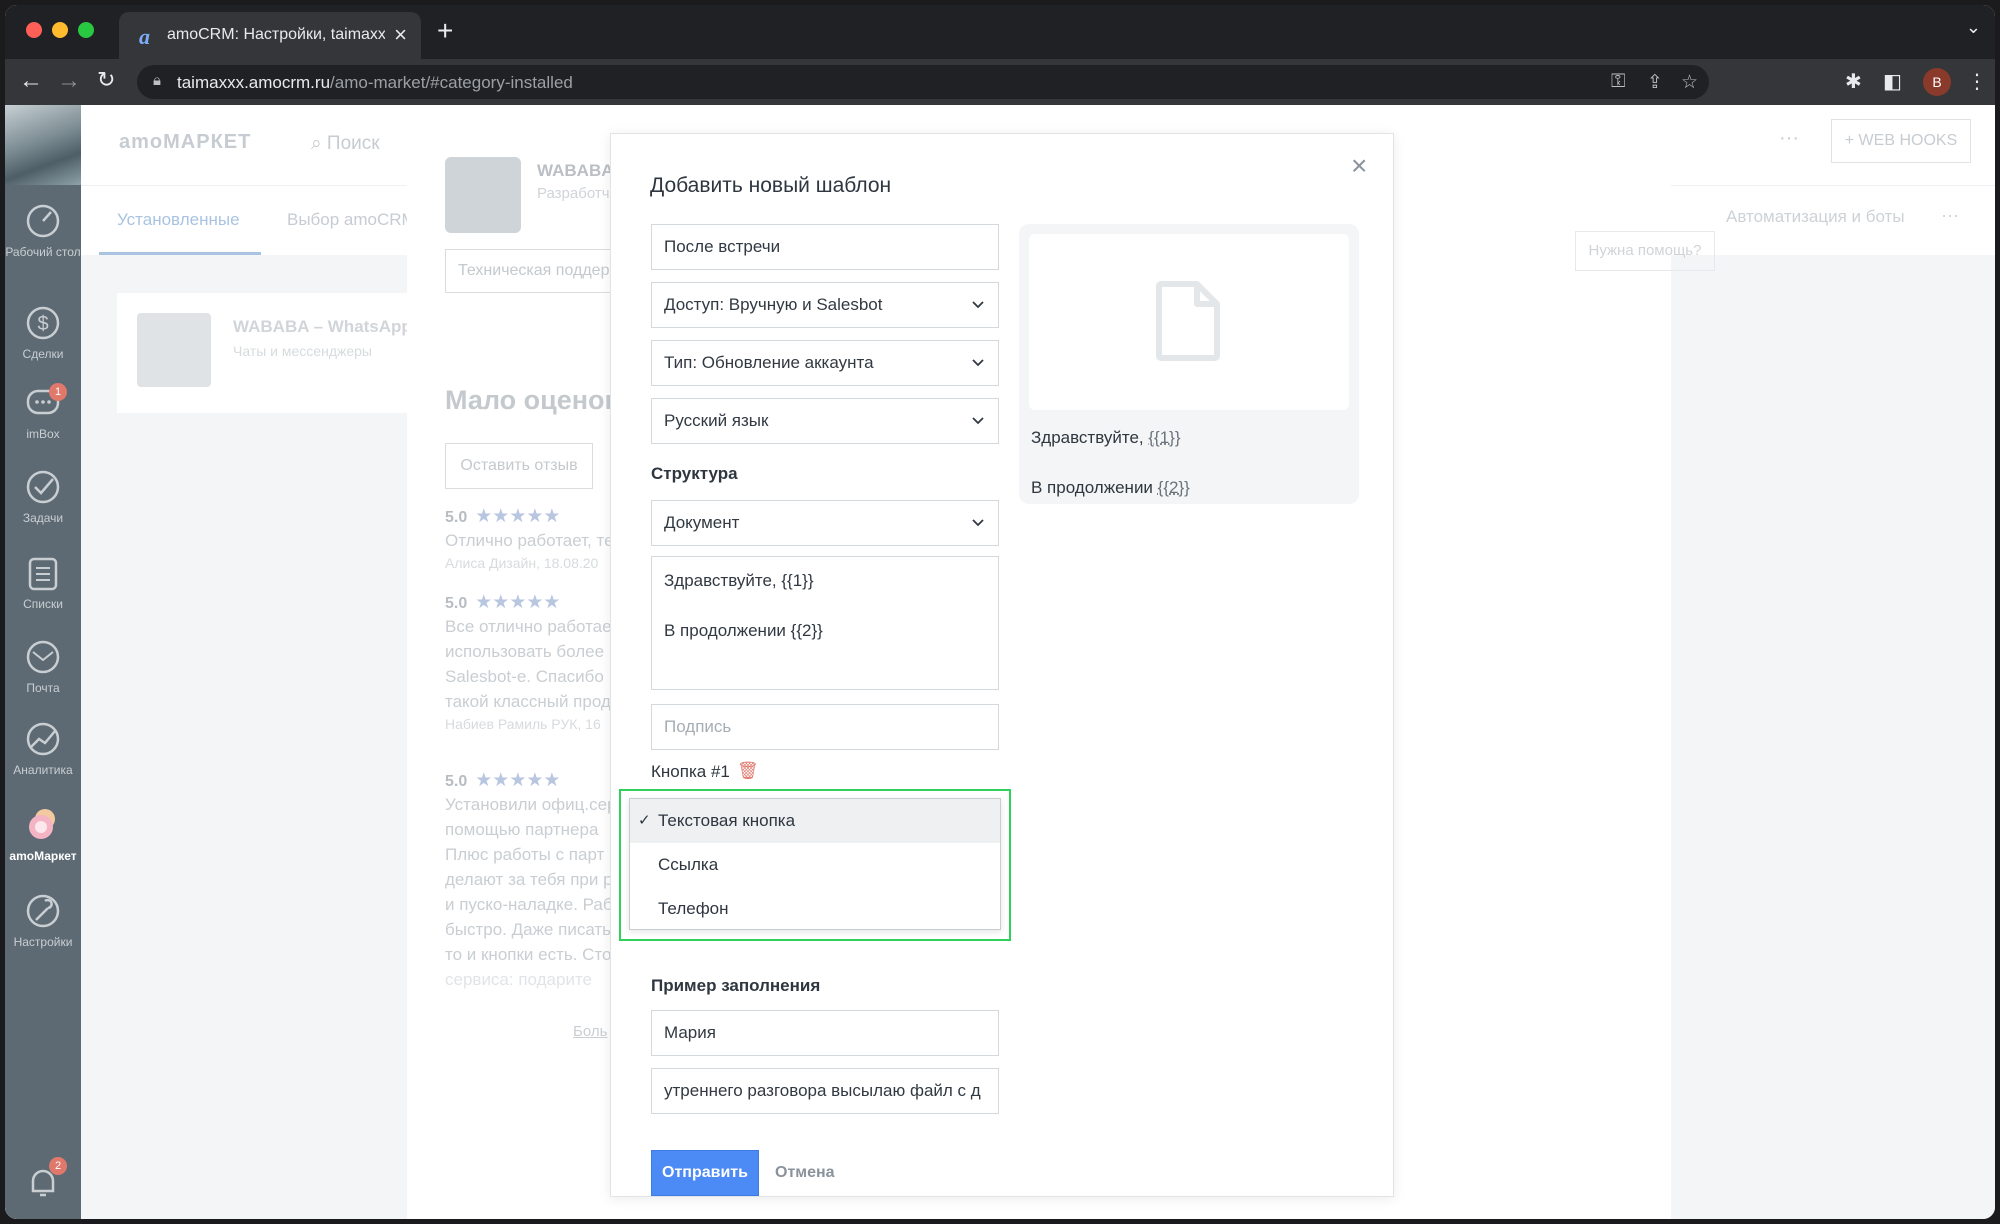 This screenshot has width=2000, height=1224. Describe the element at coordinates (1901, 141) in the screenshot. I see `webhooks-button: + WEB HOOKS` at that location.